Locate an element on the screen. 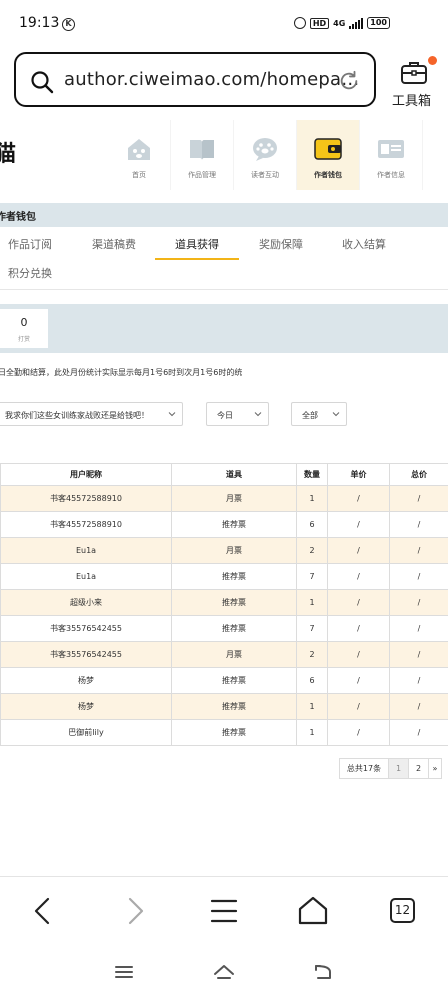  toolbox-icon is located at coordinates (414, 73).